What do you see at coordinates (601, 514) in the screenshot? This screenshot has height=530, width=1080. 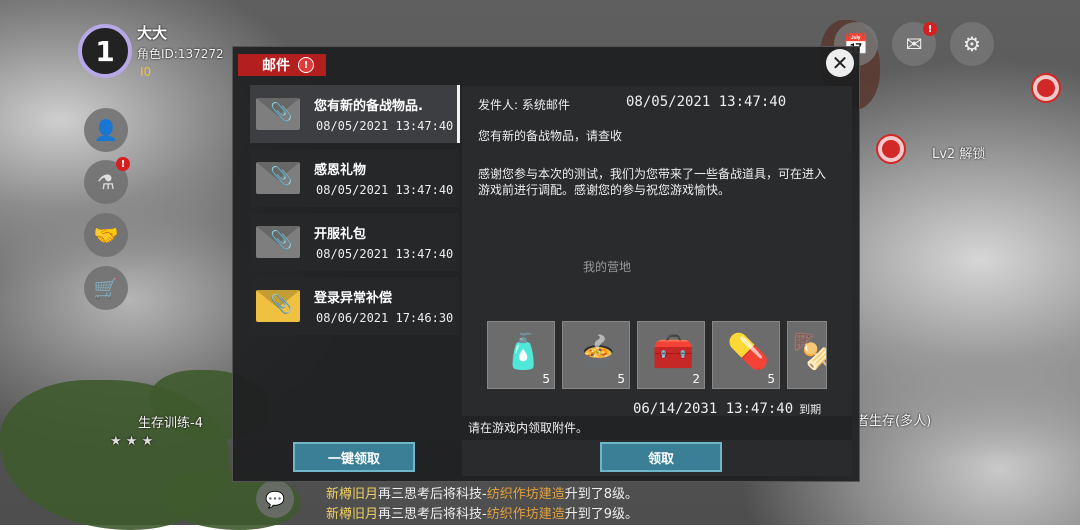 I see `chat-tail: 升到了9级。` at bounding box center [601, 514].